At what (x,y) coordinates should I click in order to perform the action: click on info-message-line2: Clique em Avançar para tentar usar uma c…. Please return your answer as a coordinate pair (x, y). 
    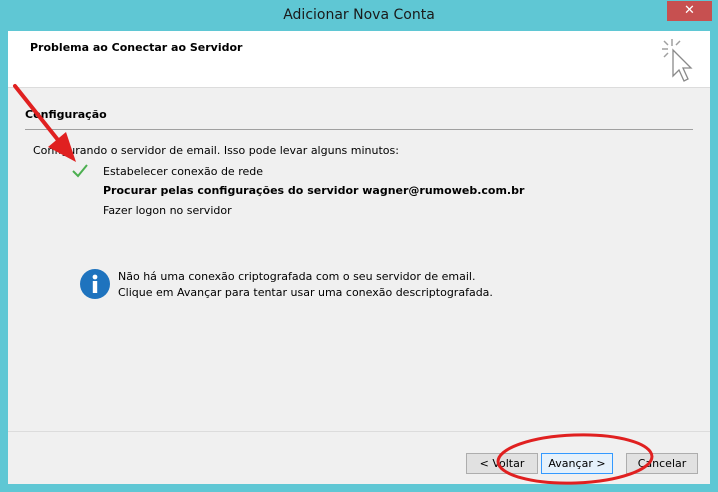
    Looking at the image, I should click on (305, 292).